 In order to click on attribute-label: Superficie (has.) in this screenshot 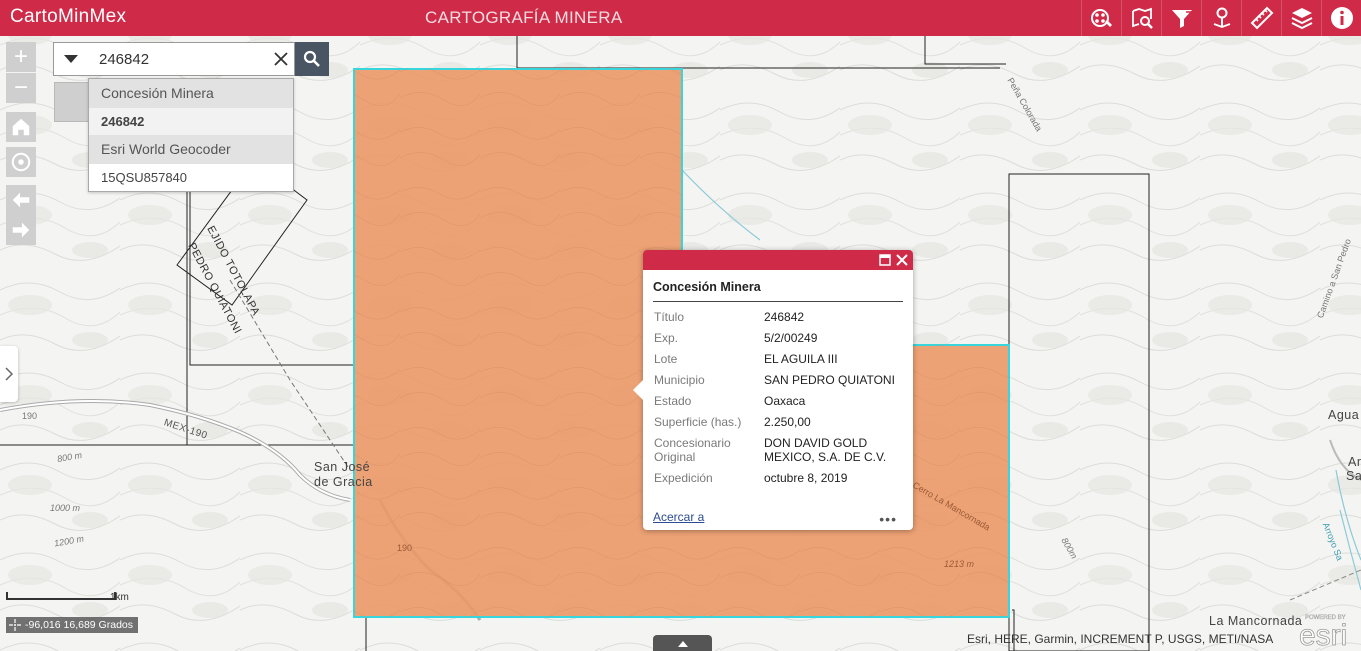, I will do `click(698, 422)`.